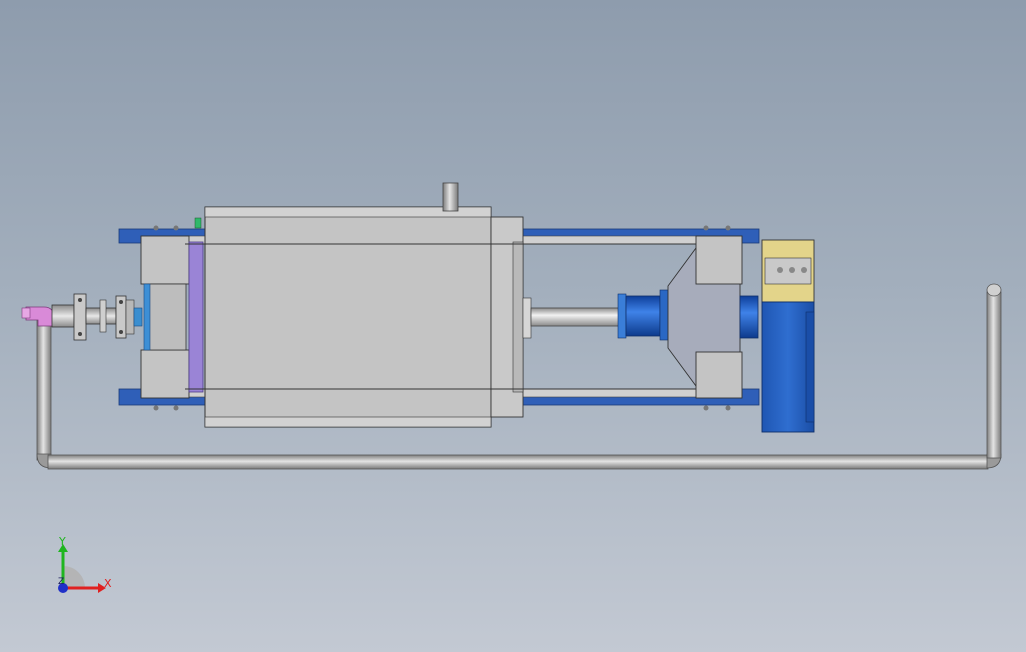 Image resolution: width=1026 pixels, height=652 pixels. Describe the element at coordinates (62, 541) in the screenshot. I see `y-axis-label: Y` at that location.